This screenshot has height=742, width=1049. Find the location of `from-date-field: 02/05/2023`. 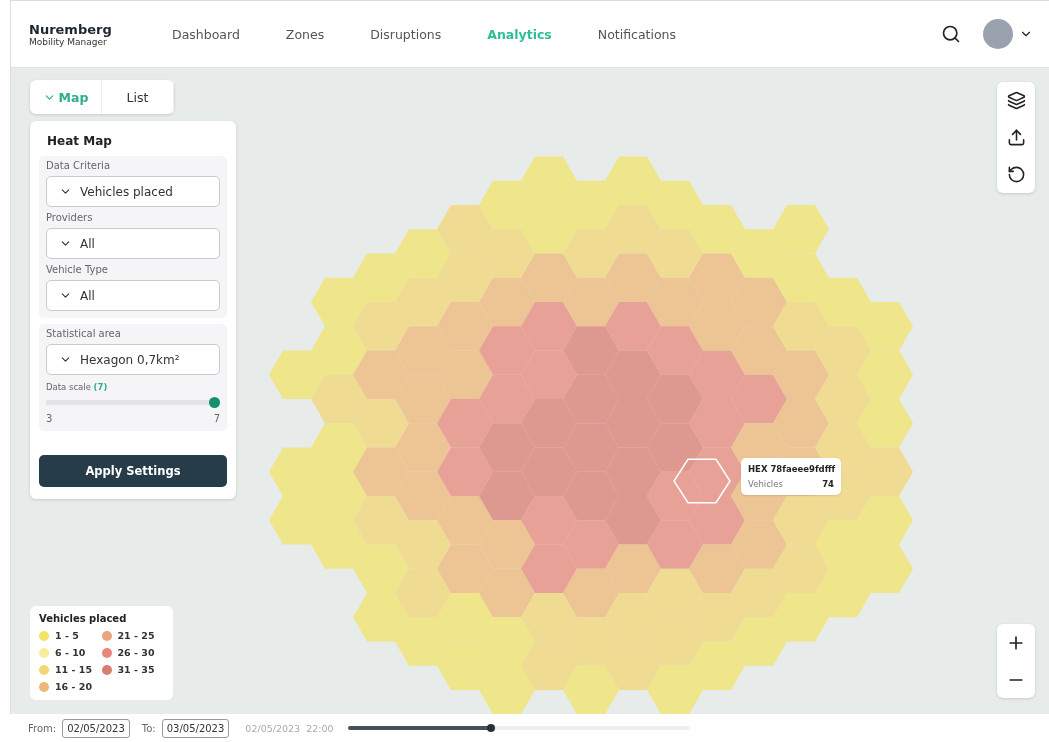

from-date-field: 02/05/2023 is located at coordinates (96, 728).